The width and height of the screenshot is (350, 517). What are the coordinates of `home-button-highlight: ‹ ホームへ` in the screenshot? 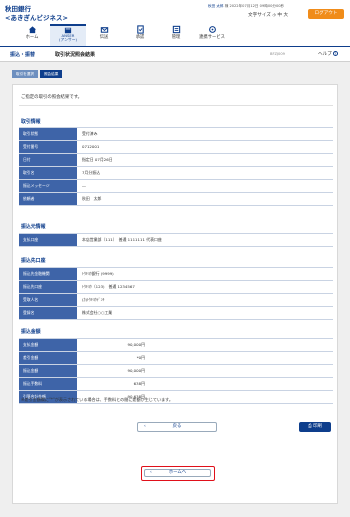 It's located at (178, 473).